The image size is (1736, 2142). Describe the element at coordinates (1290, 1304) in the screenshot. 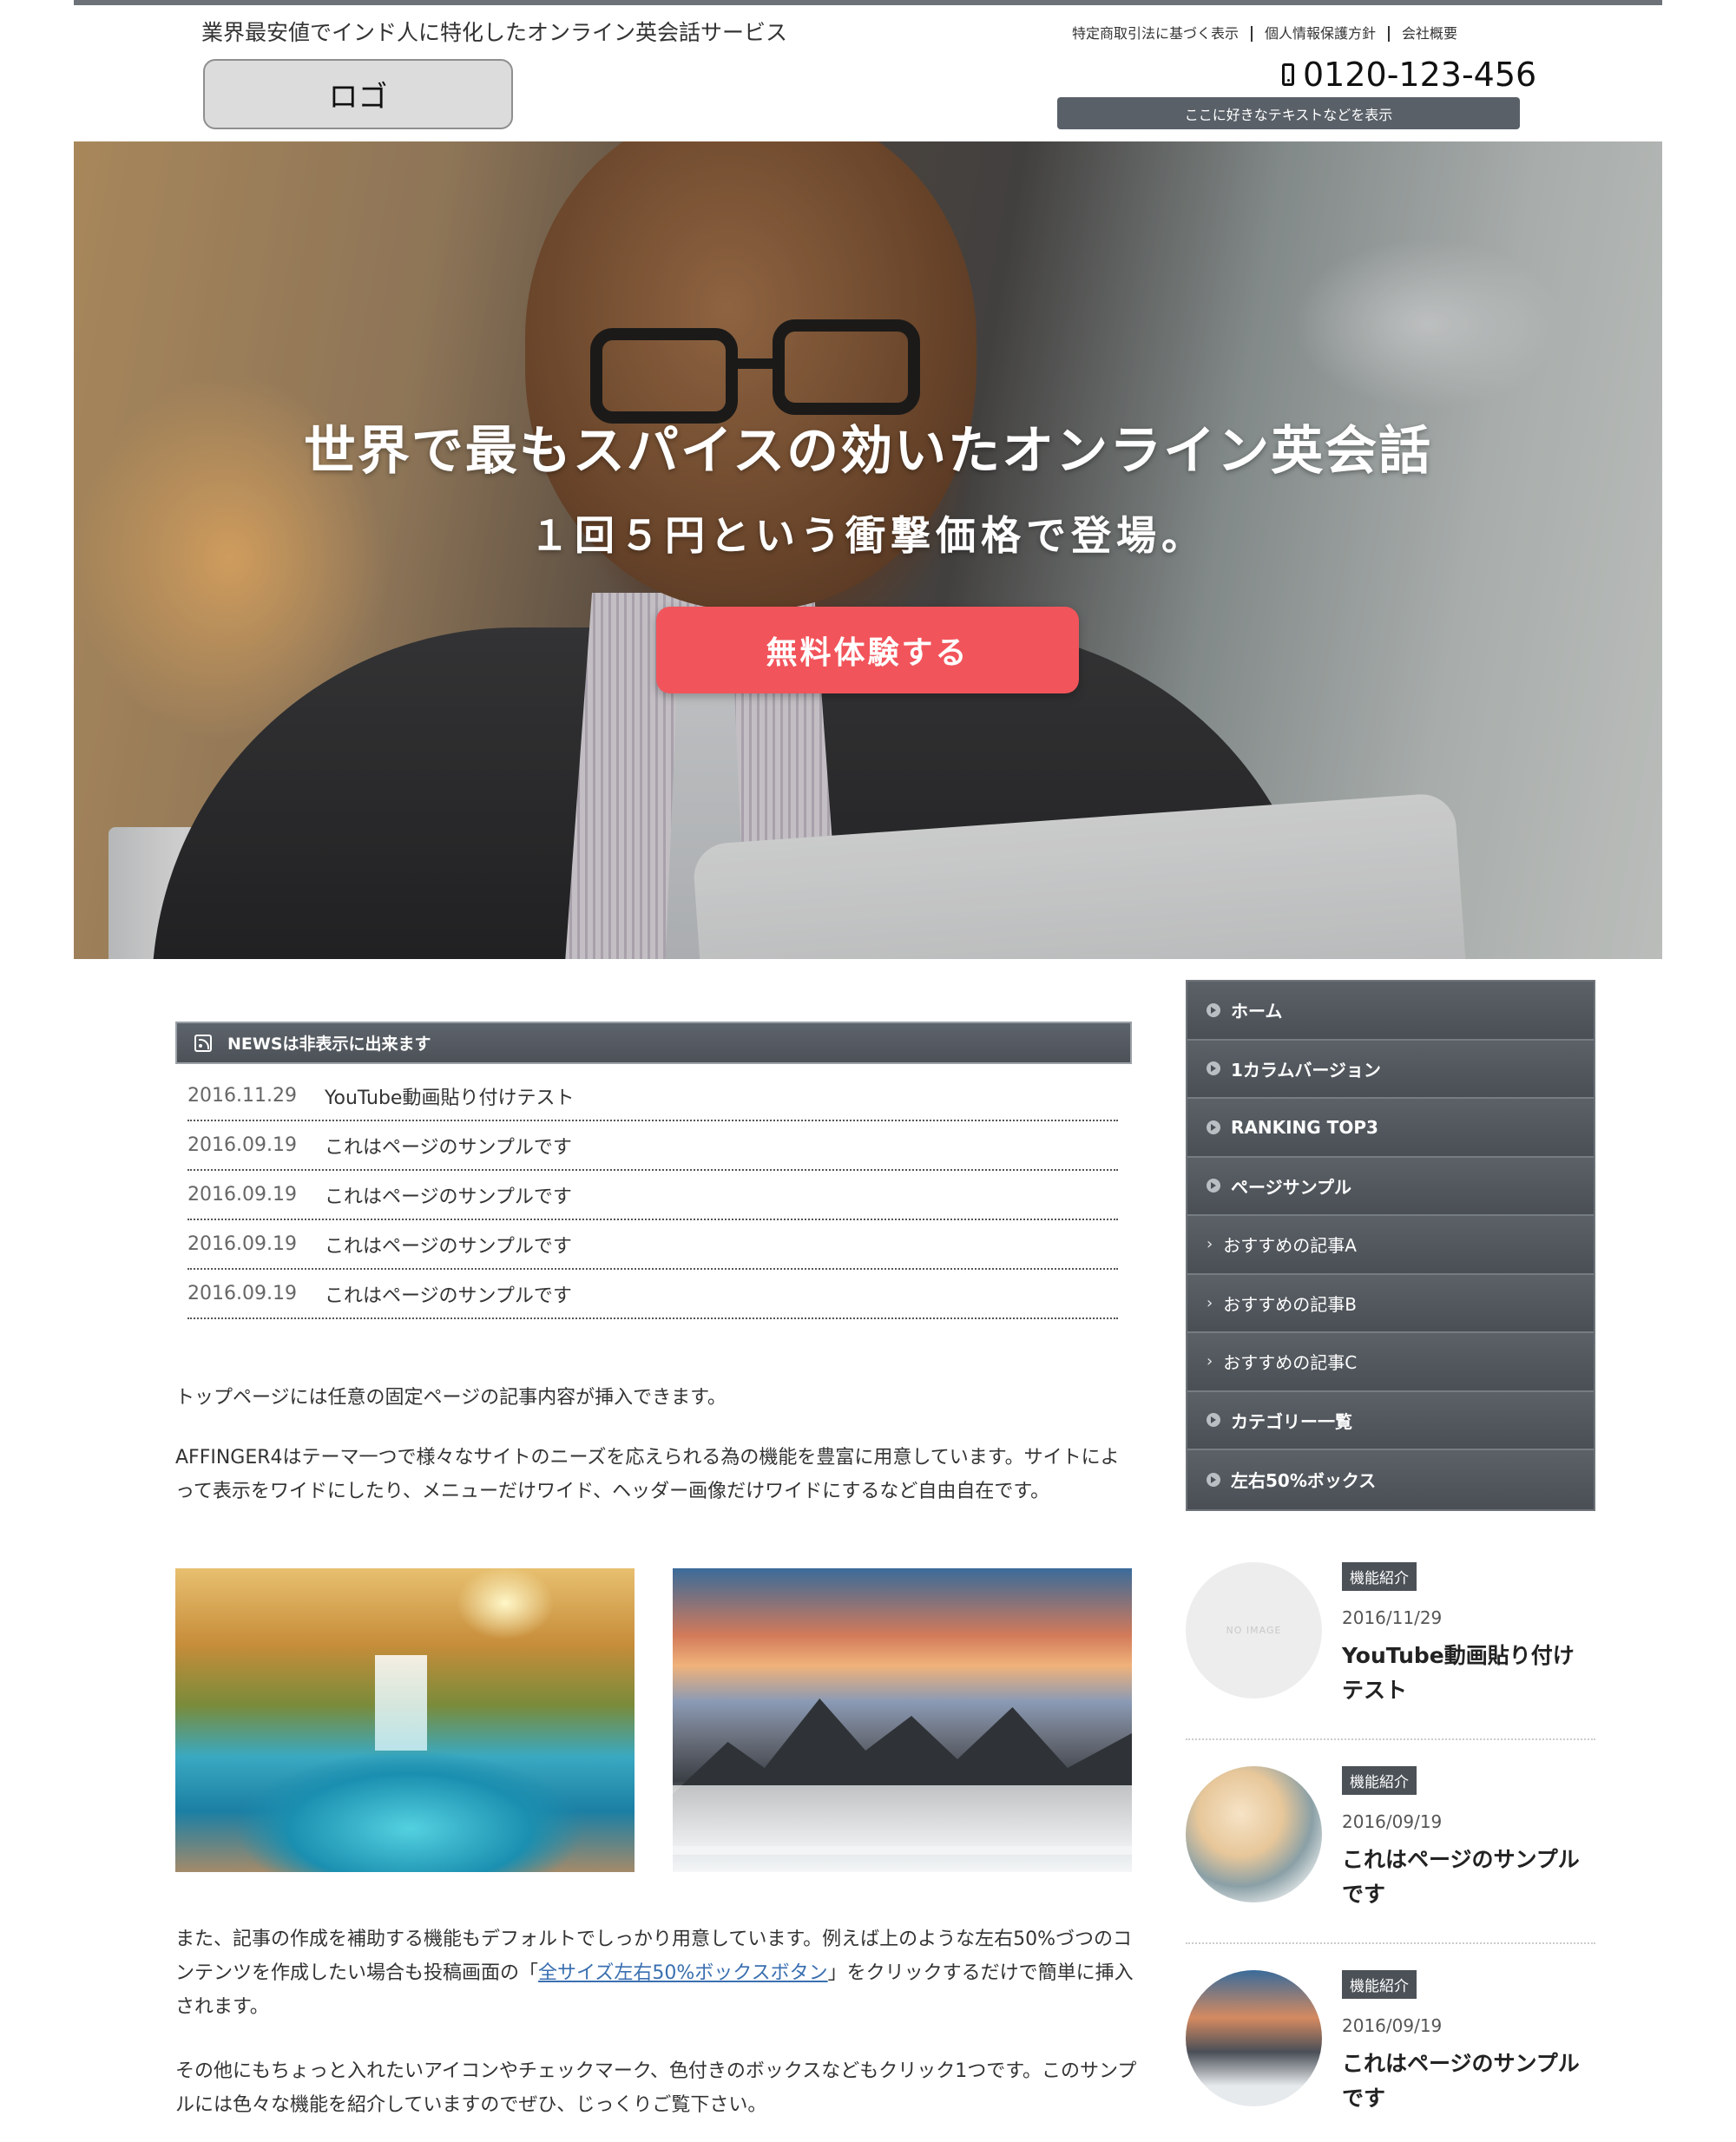

I see `sidebar-item-label: おすすめの記事B` at that location.